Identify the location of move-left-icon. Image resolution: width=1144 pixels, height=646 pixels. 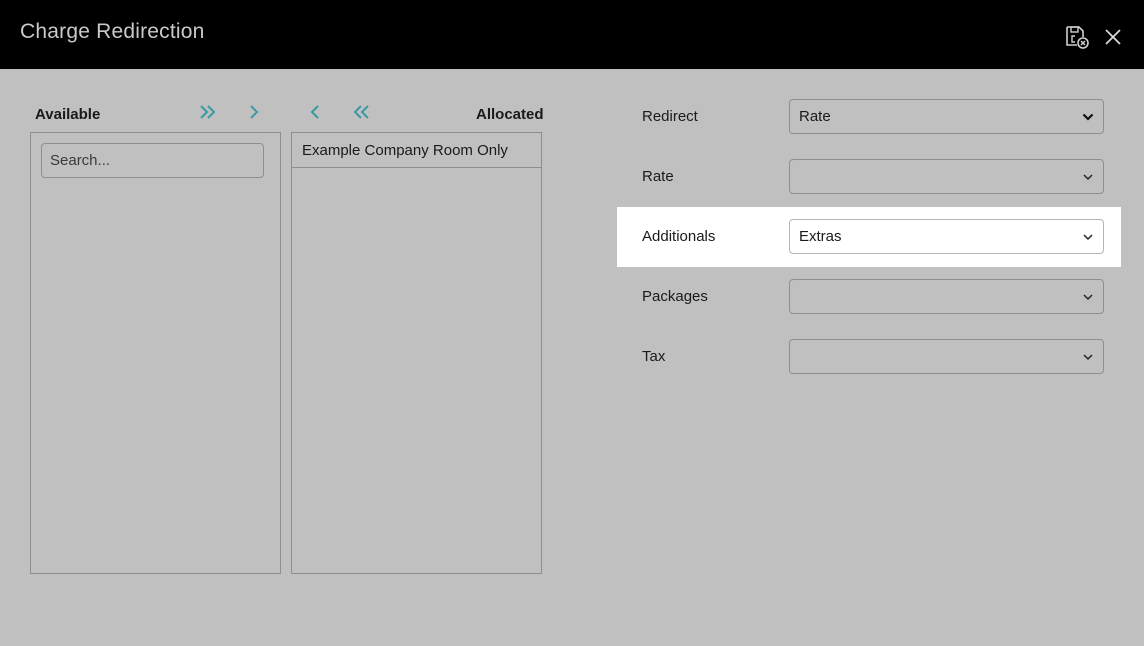
(315, 112).